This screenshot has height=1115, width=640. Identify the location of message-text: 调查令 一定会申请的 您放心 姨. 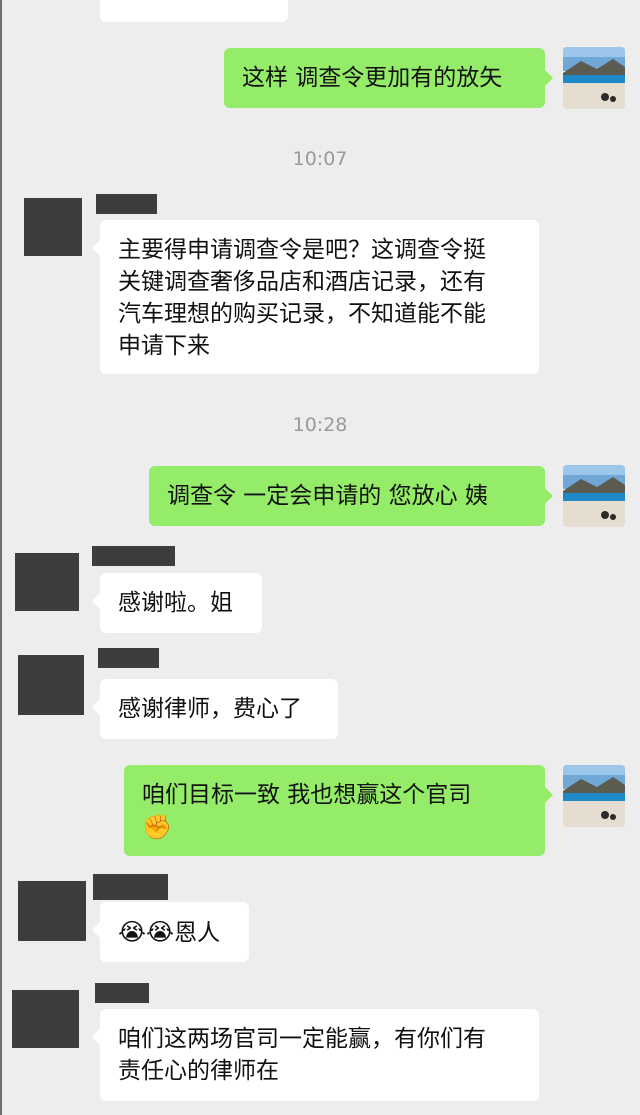
(327, 496).